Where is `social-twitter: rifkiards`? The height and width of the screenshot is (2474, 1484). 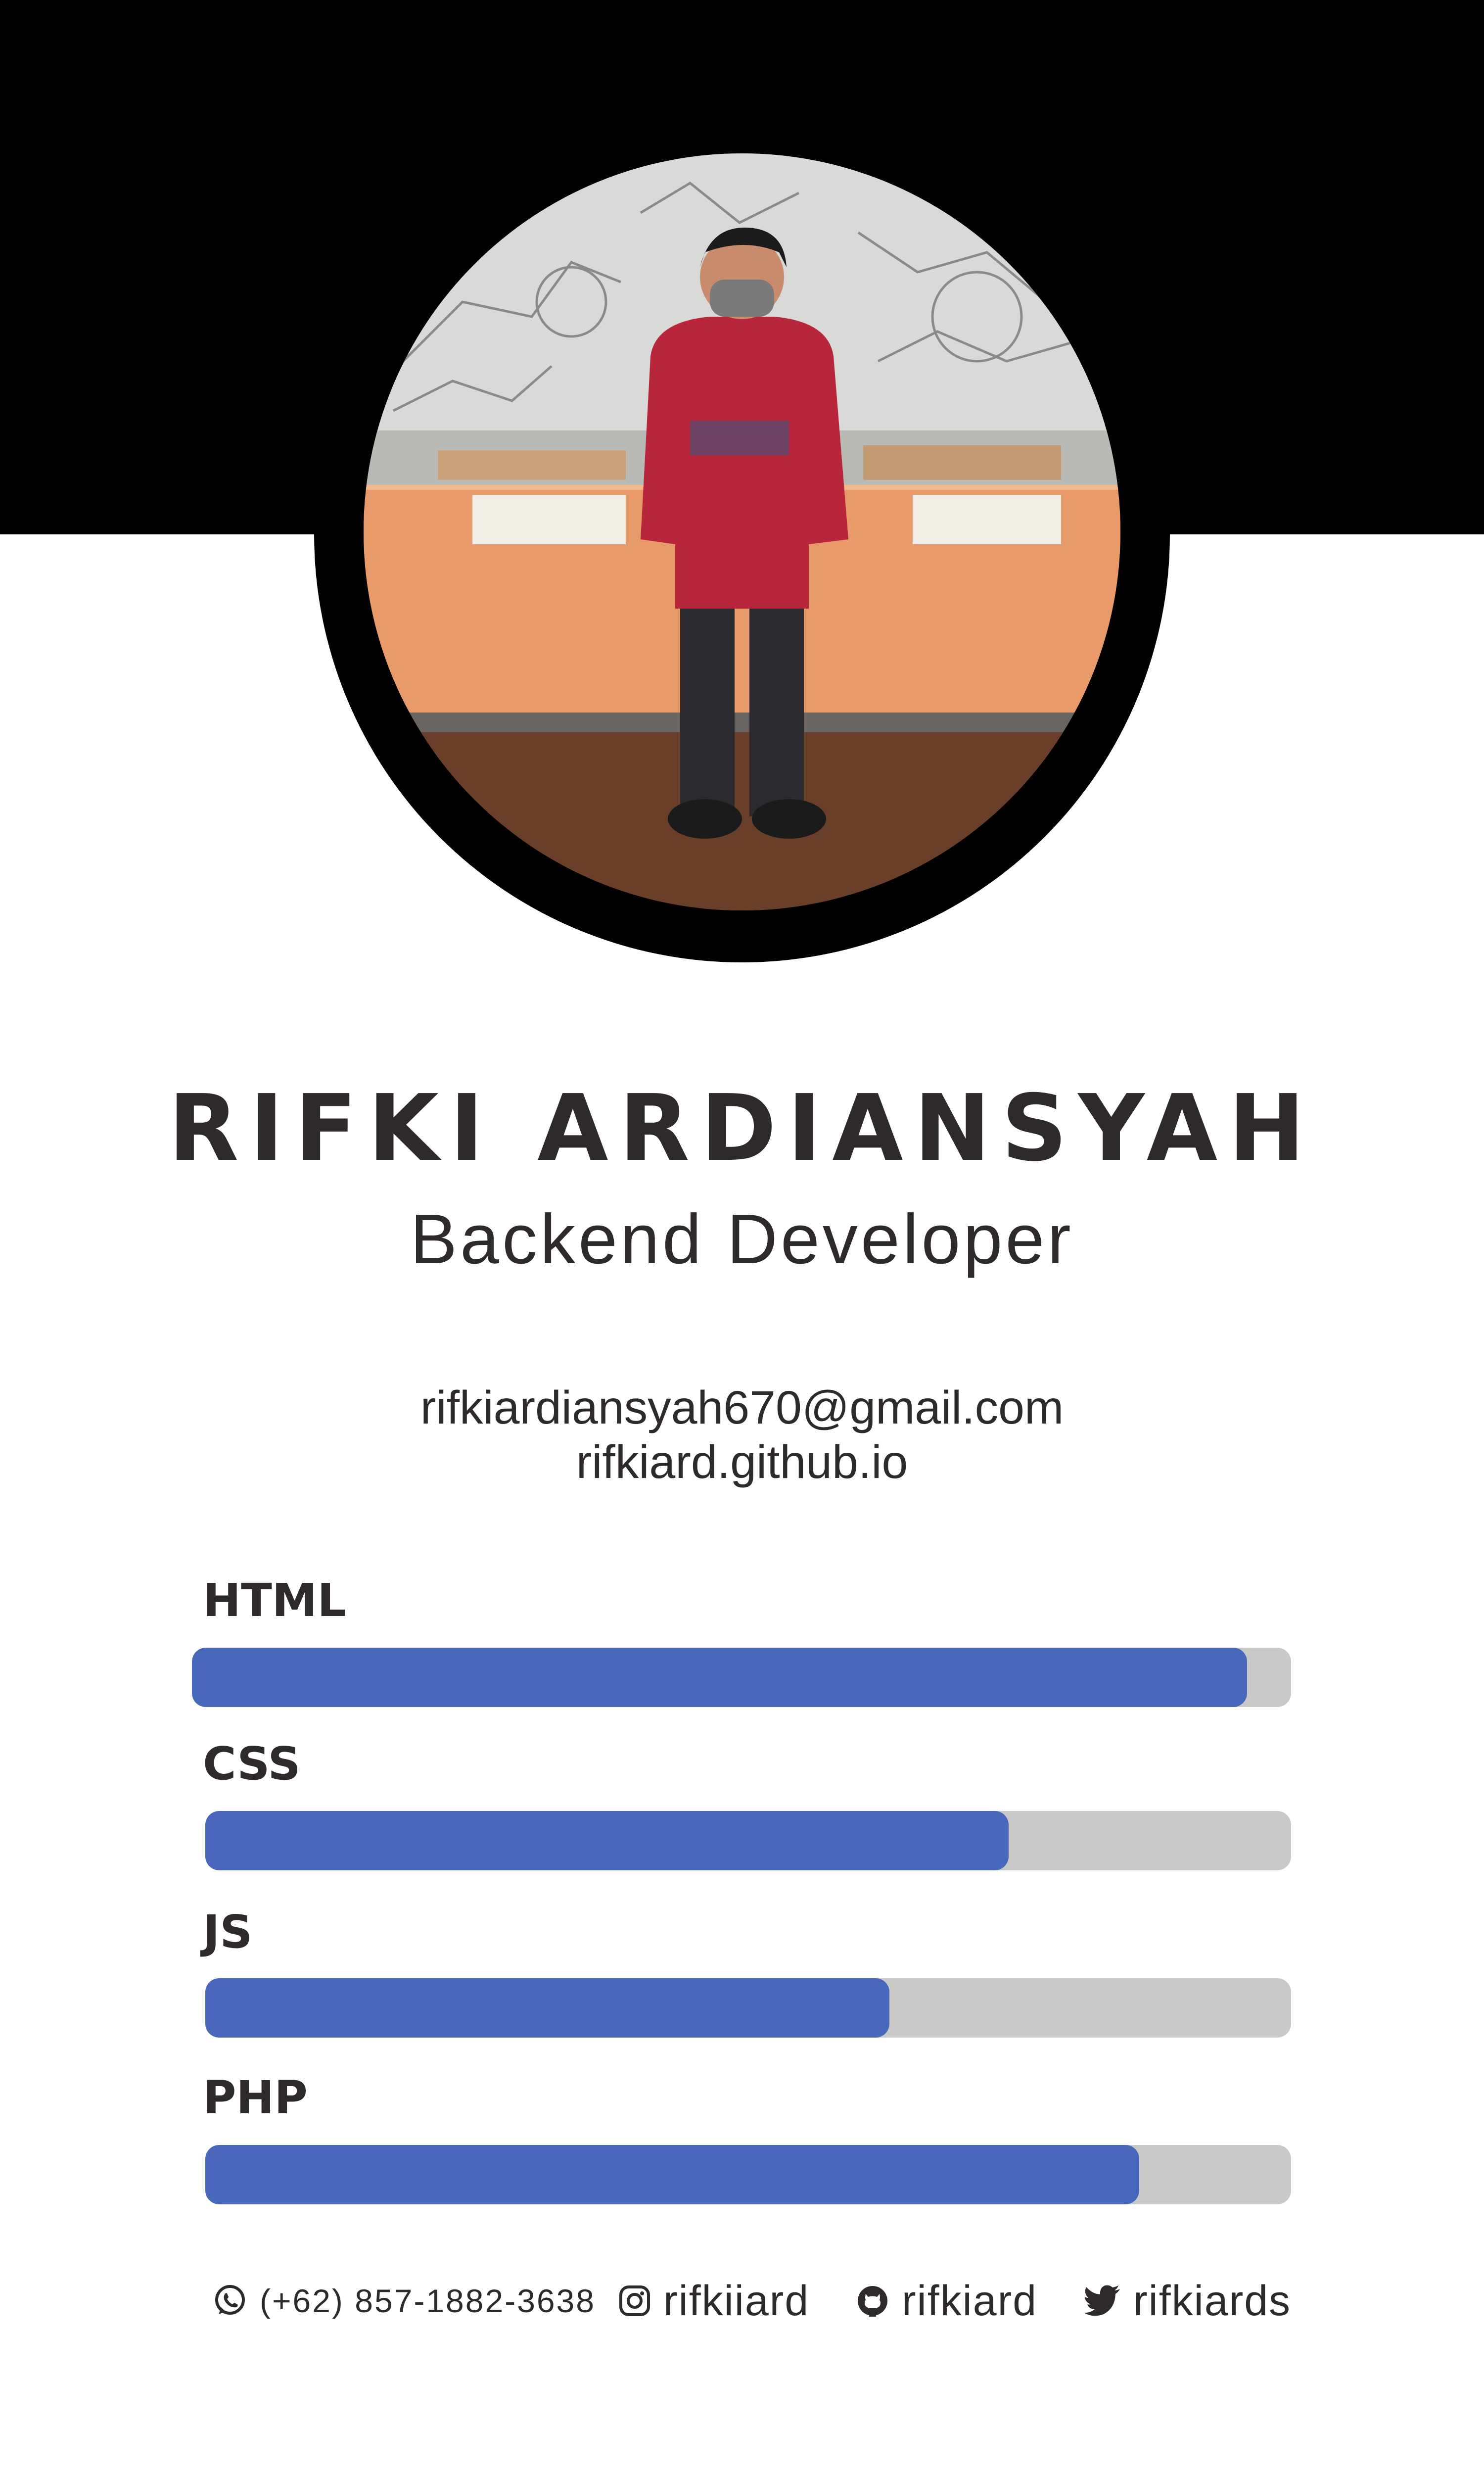
social-twitter: rifkiards is located at coordinates (1187, 2301).